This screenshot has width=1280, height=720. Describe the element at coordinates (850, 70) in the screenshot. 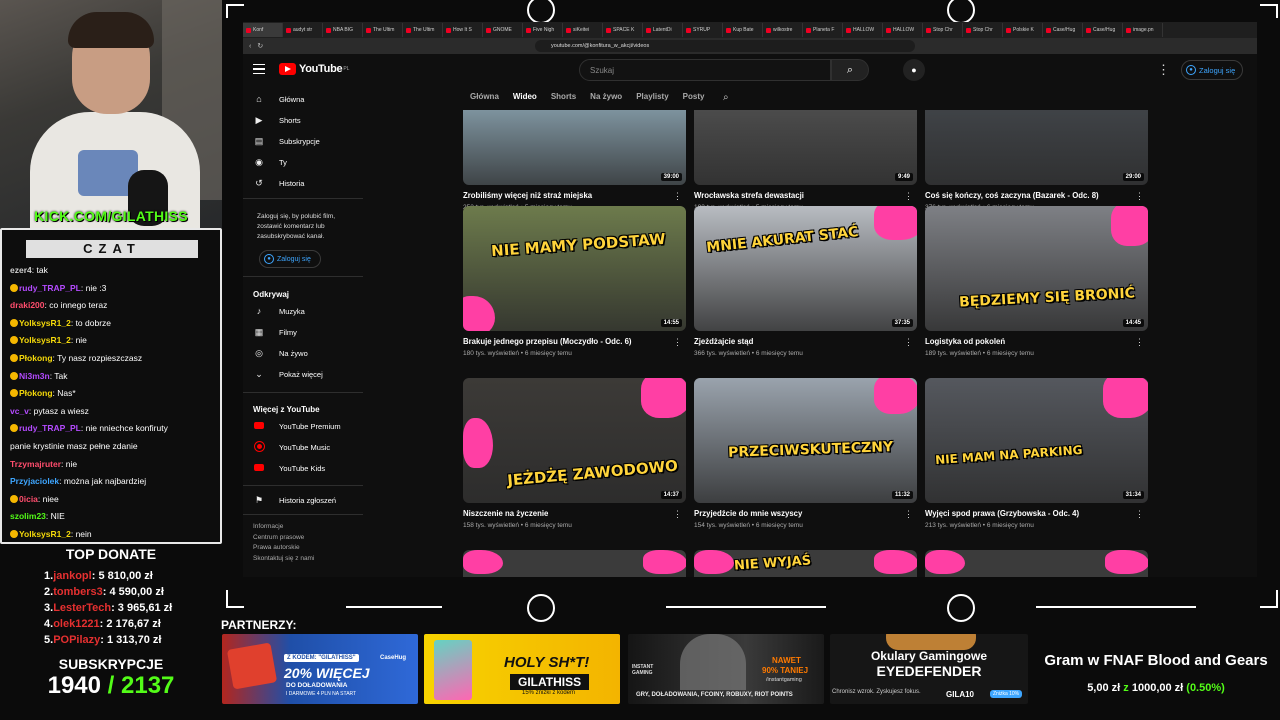

I see `search-button: ⌕` at that location.